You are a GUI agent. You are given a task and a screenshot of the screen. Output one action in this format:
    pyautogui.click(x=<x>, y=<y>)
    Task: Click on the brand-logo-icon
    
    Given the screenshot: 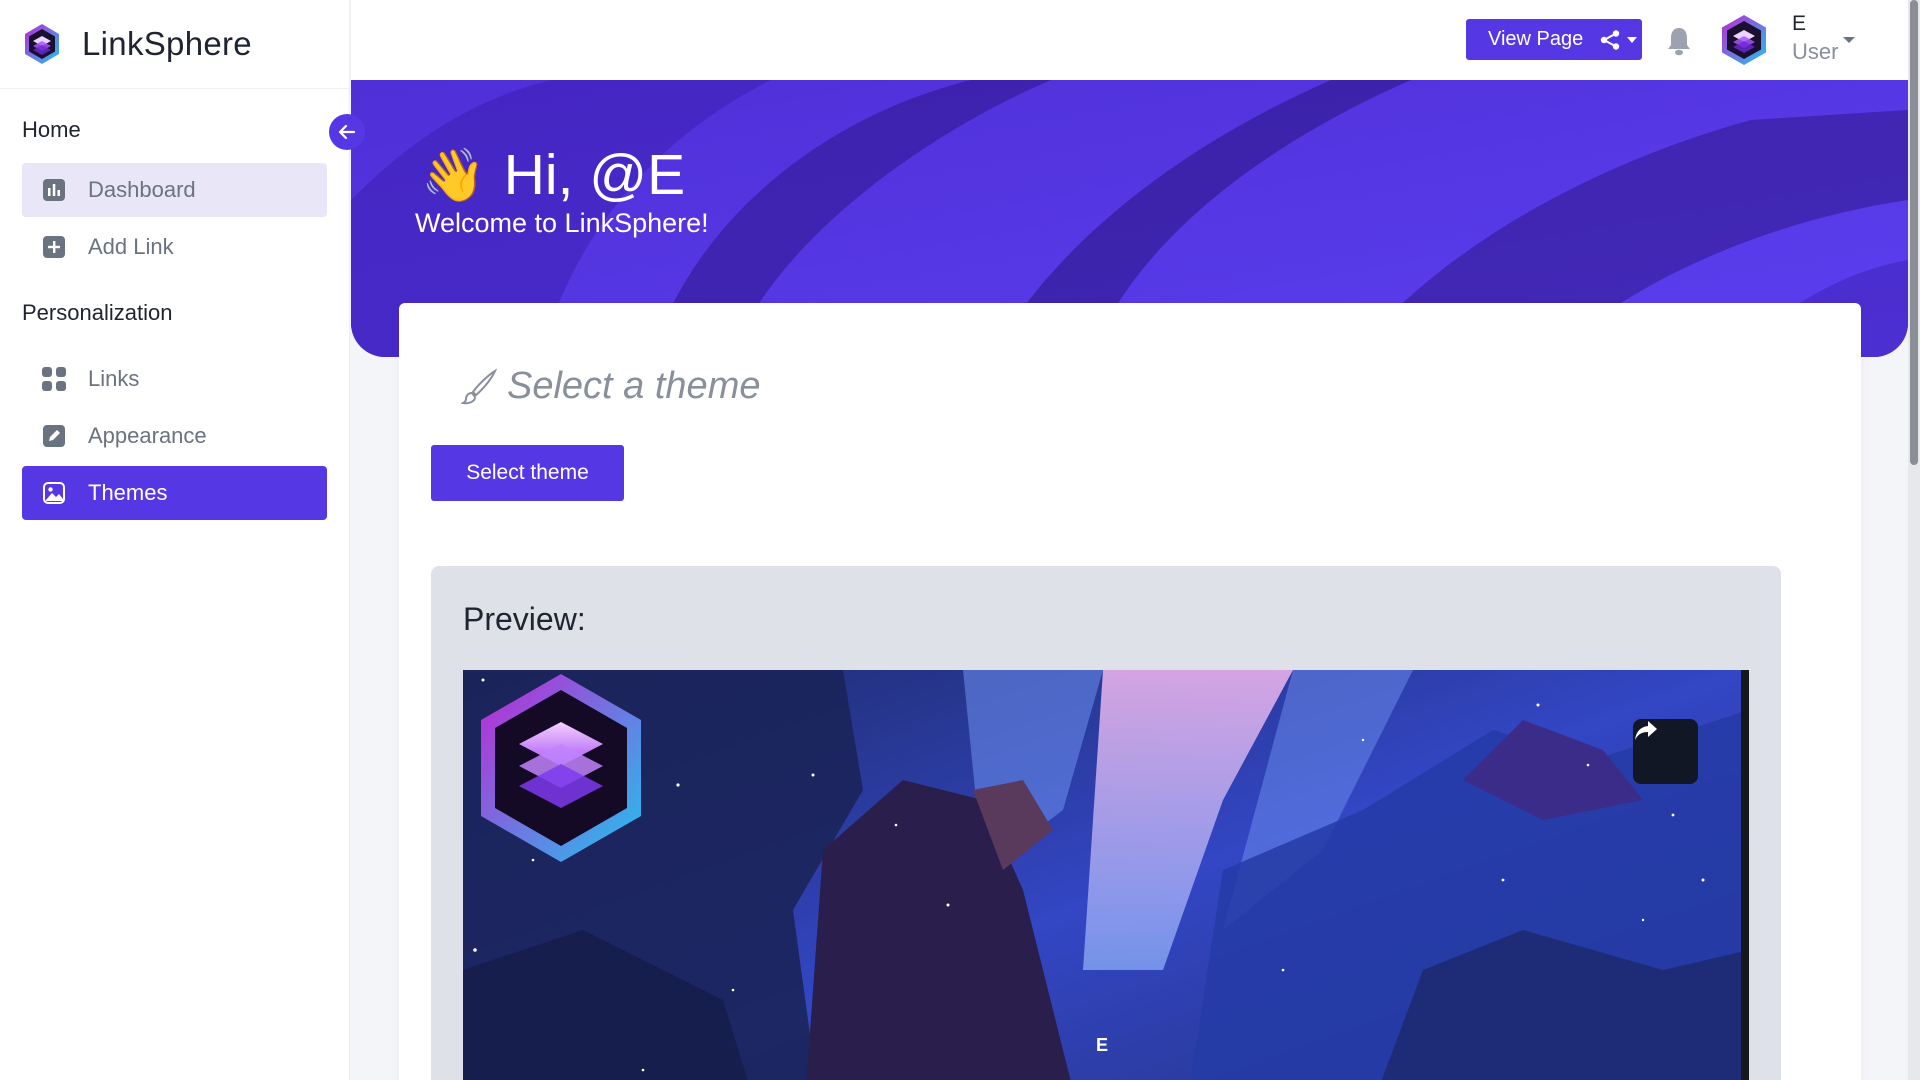 What is the action you would take?
    pyautogui.click(x=42, y=44)
    